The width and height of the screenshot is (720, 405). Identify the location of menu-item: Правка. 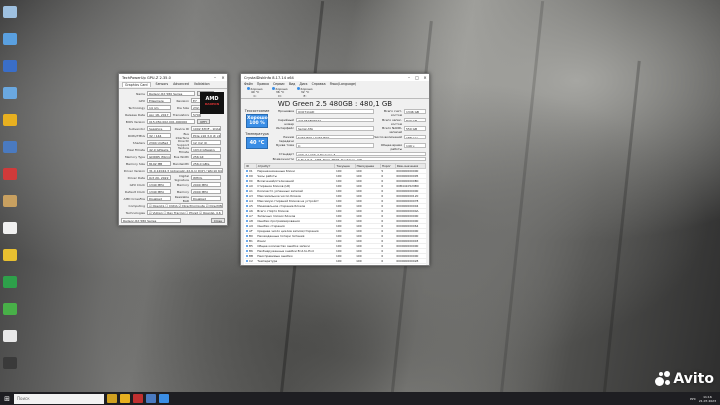
(263, 84).